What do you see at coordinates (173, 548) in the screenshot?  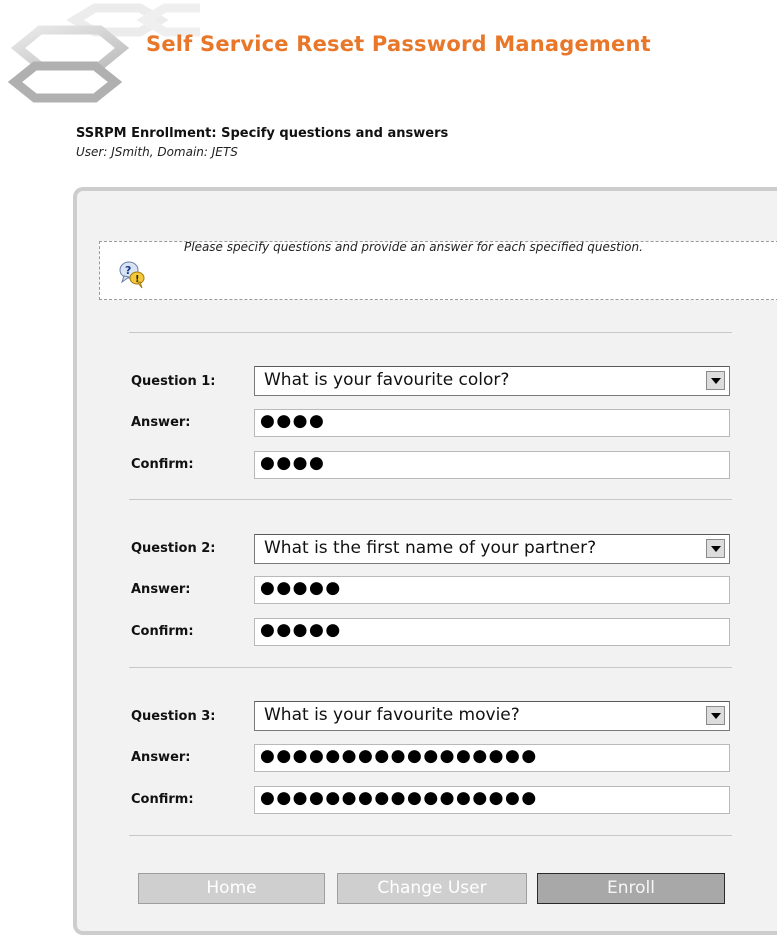 I see `question-2-label: Question 2:` at bounding box center [173, 548].